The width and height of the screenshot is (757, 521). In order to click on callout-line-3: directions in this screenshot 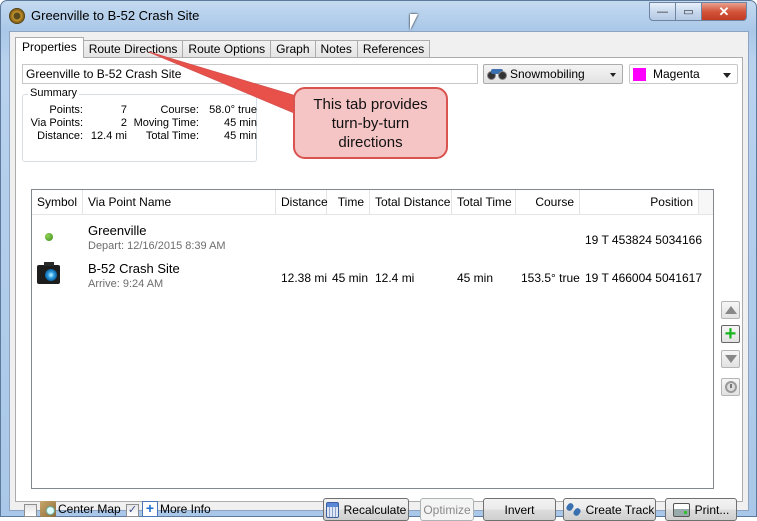, I will do `click(370, 142)`.